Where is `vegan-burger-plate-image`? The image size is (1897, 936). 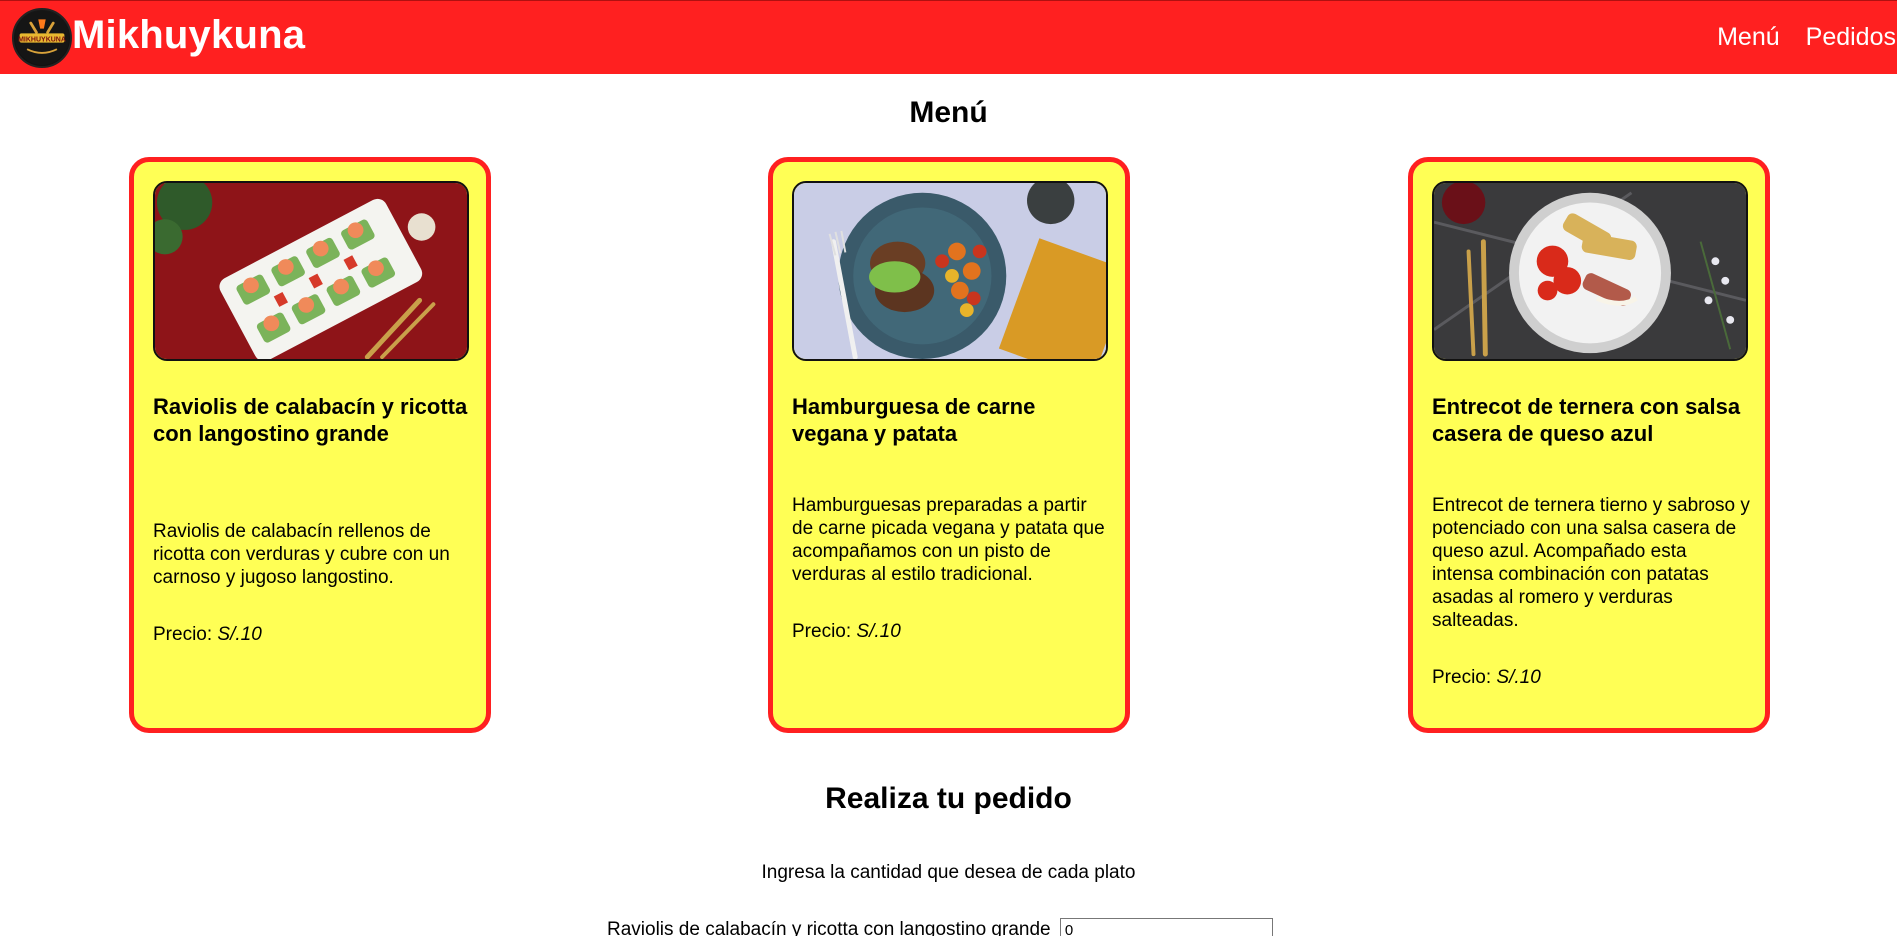
vegan-burger-plate-image is located at coordinates (950, 271).